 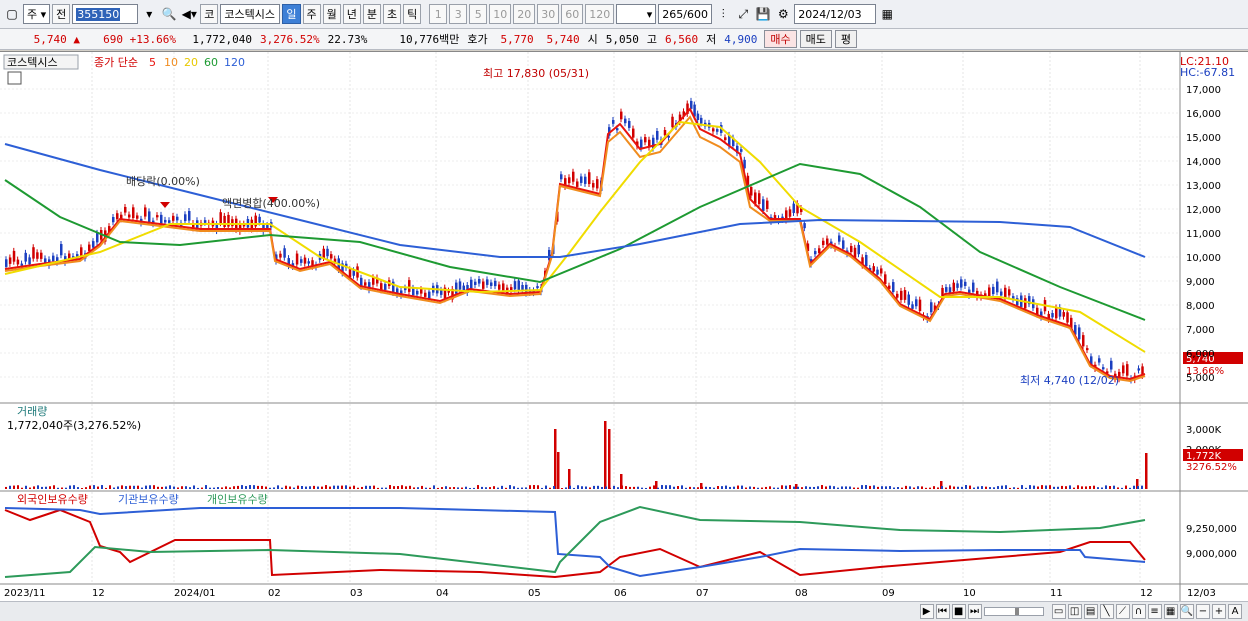 What do you see at coordinates (291, 14) in the screenshot?
I see `period-day: 일` at bounding box center [291, 14].